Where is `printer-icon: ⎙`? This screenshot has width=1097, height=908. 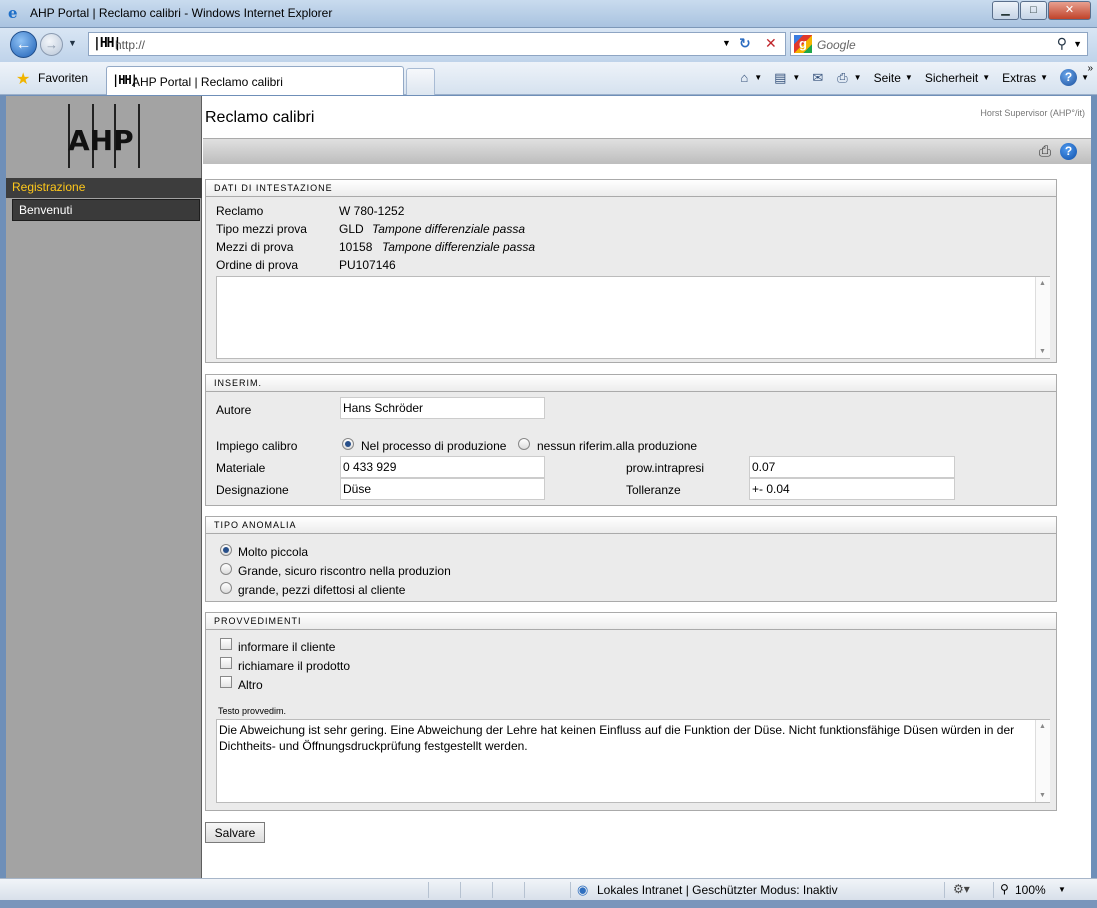
printer-icon: ⎙ is located at coordinates (842, 77).